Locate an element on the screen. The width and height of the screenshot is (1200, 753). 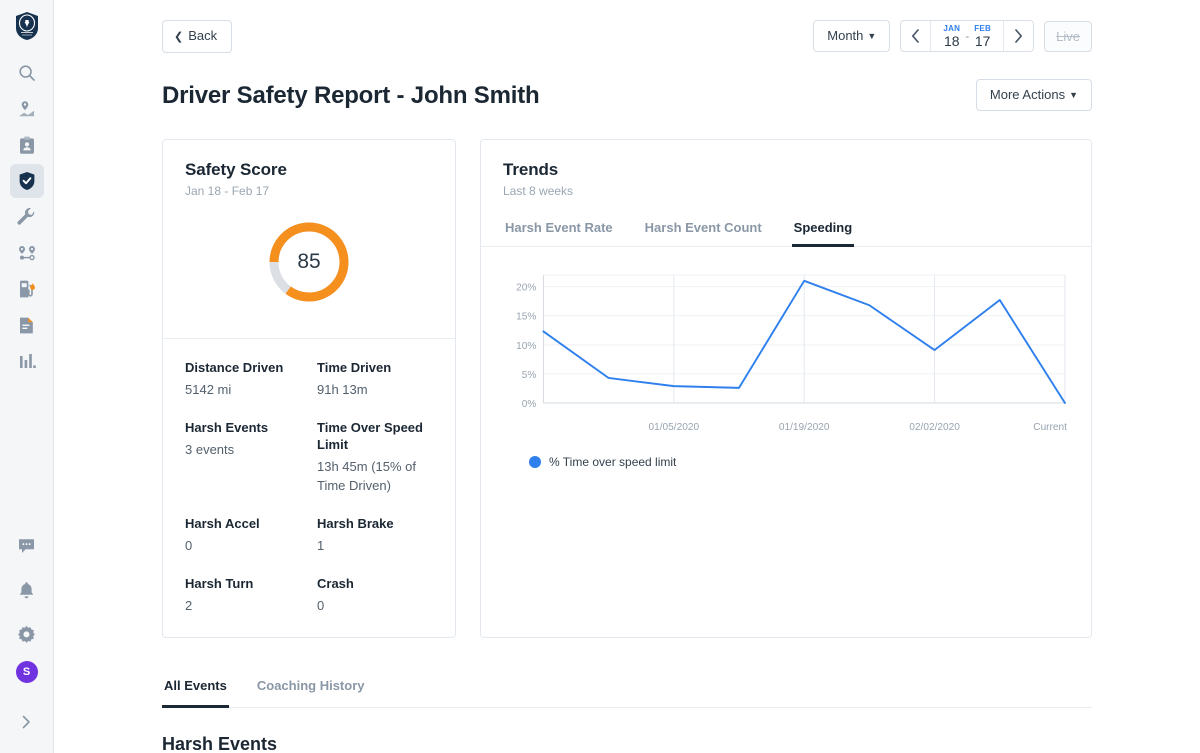
sidebar-item-safety is located at coordinates (26, 181).